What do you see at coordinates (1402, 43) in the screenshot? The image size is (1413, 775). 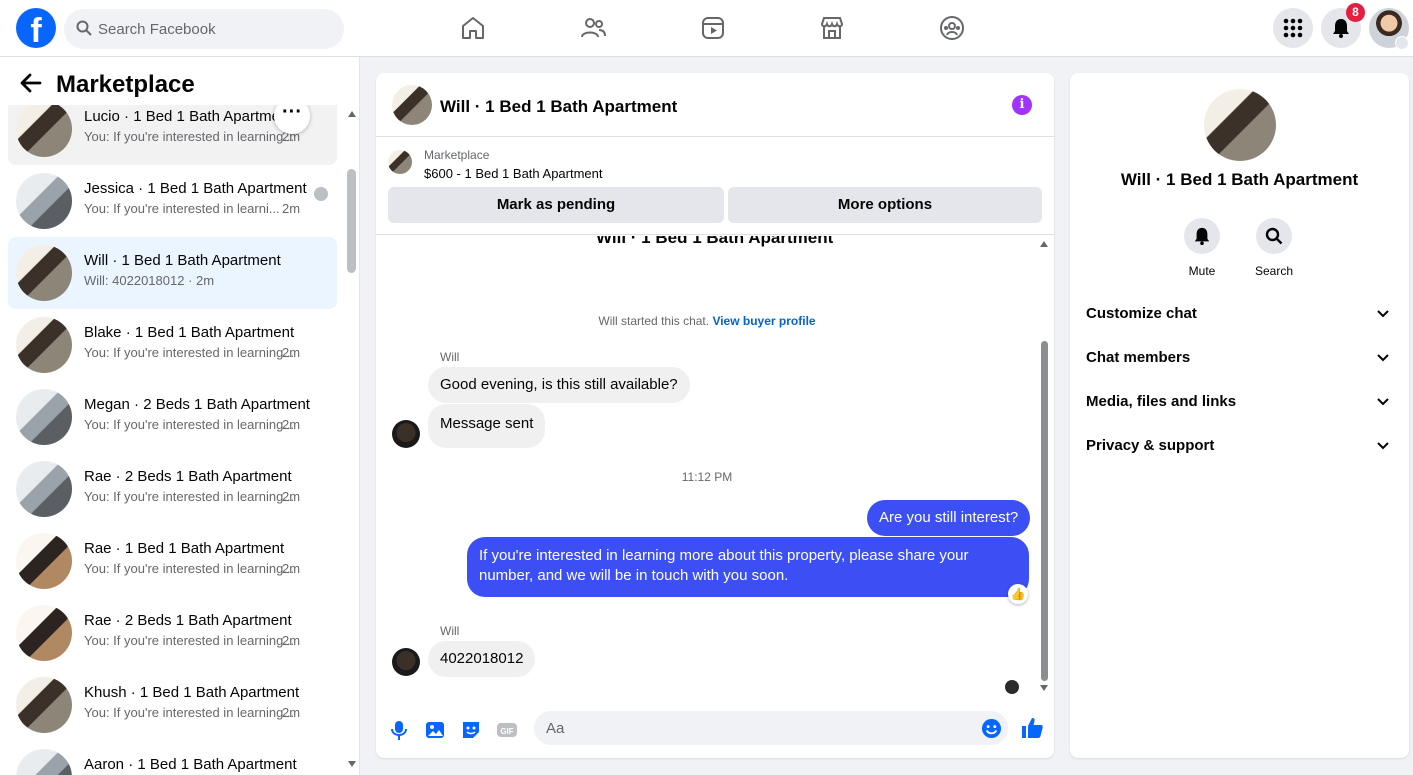 I see `account-chevron-icon` at bounding box center [1402, 43].